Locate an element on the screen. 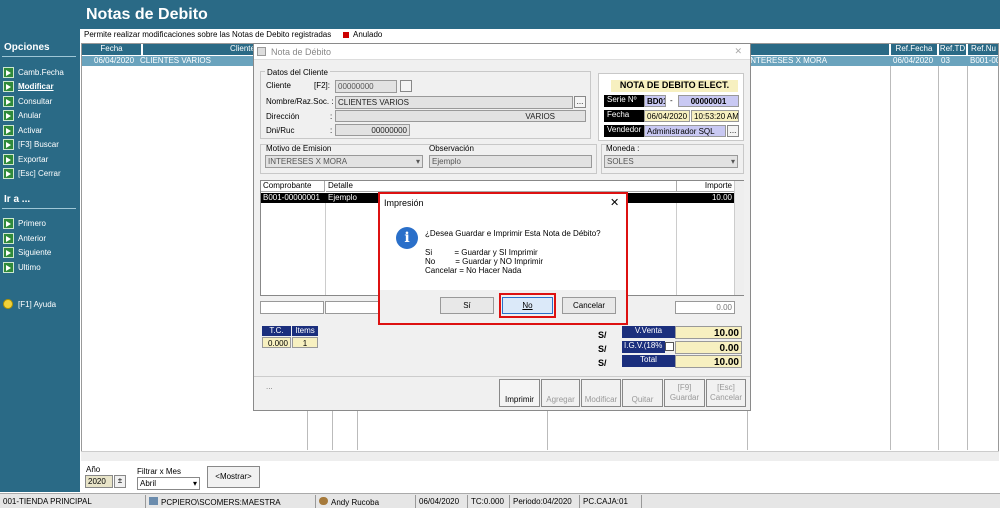  col-detalle: Detalle is located at coordinates (501, 186).